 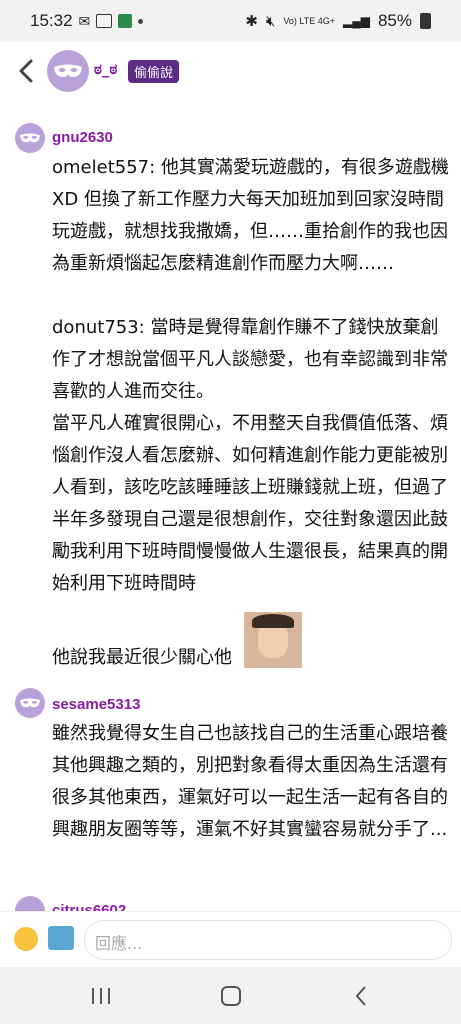 I want to click on username: sesame5313, so click(x=96, y=704).